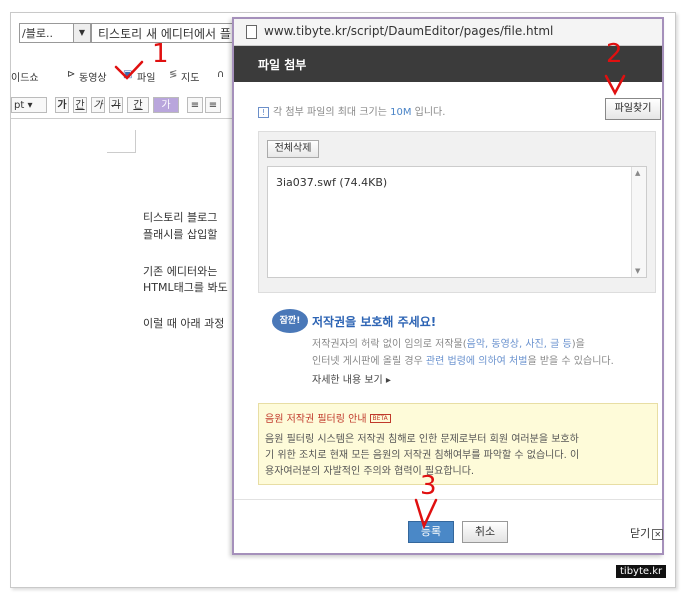 Image resolution: width=686 pixels, height=596 pixels. Describe the element at coordinates (457, 222) in the screenshot. I see `file-list: 3ia037.swf (74.4KB) ▲ ▼` at that location.